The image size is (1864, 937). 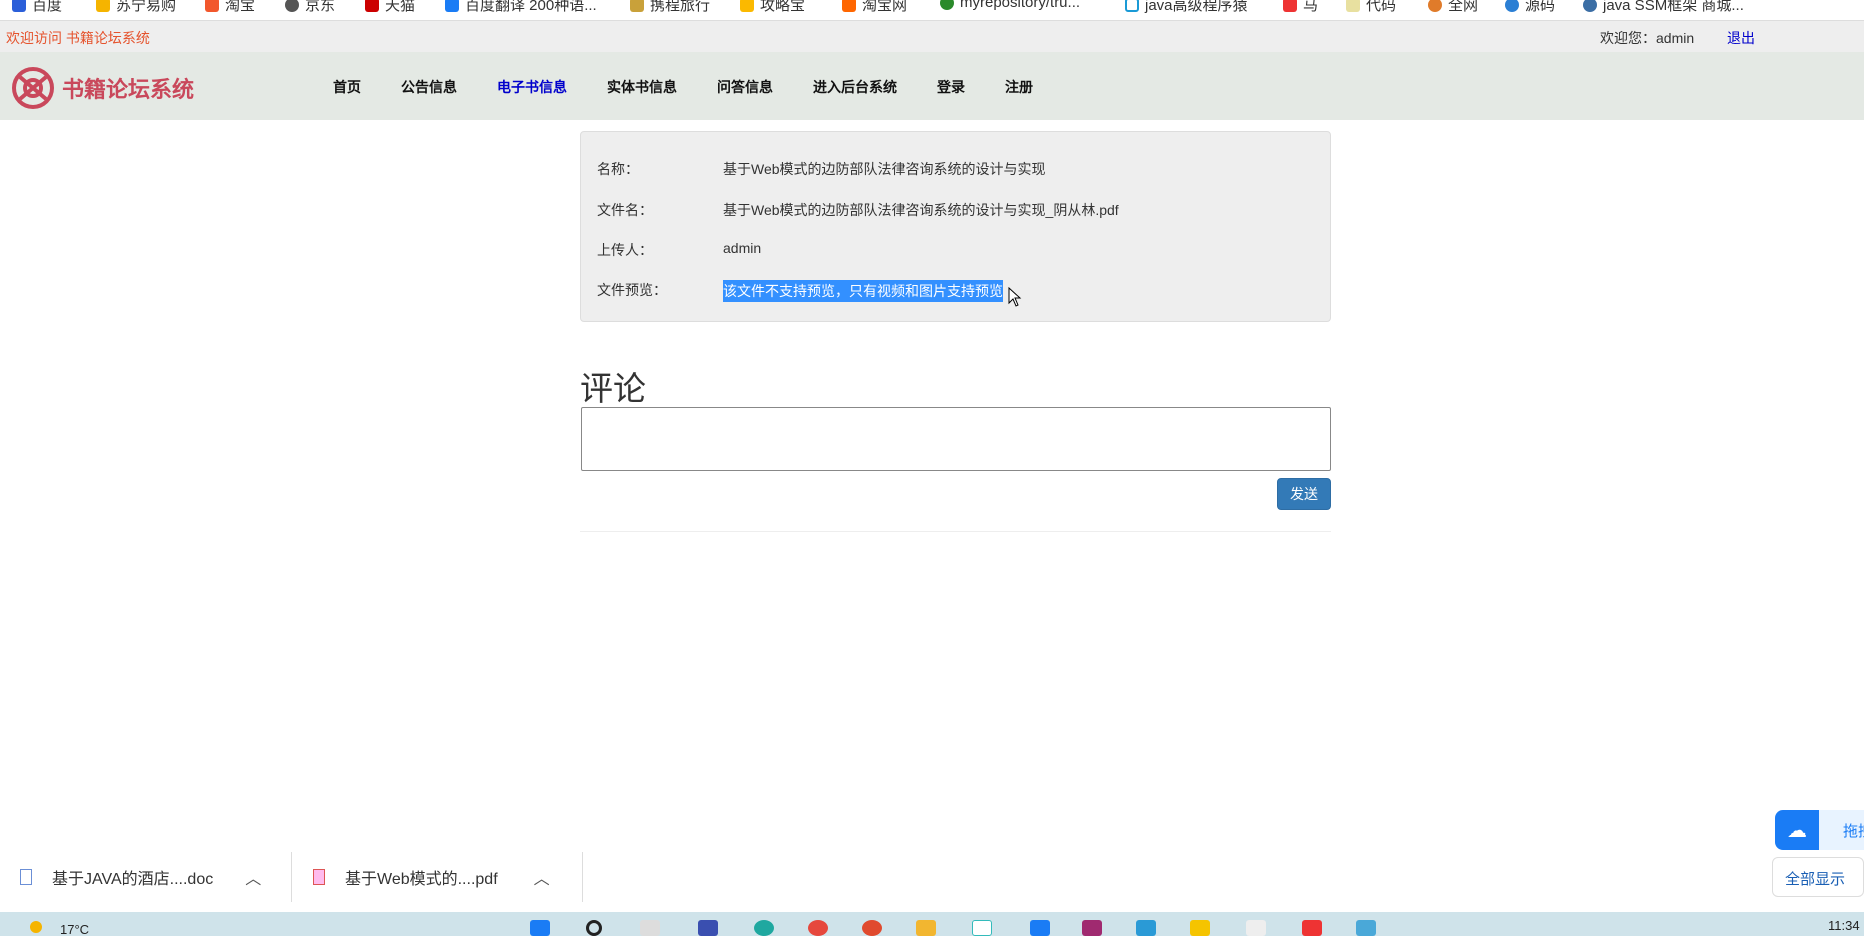 I want to click on detail-row-name: 名称： 基于Web模式的边防部队法律咨询系统的设计与实现, so click(x=821, y=169).